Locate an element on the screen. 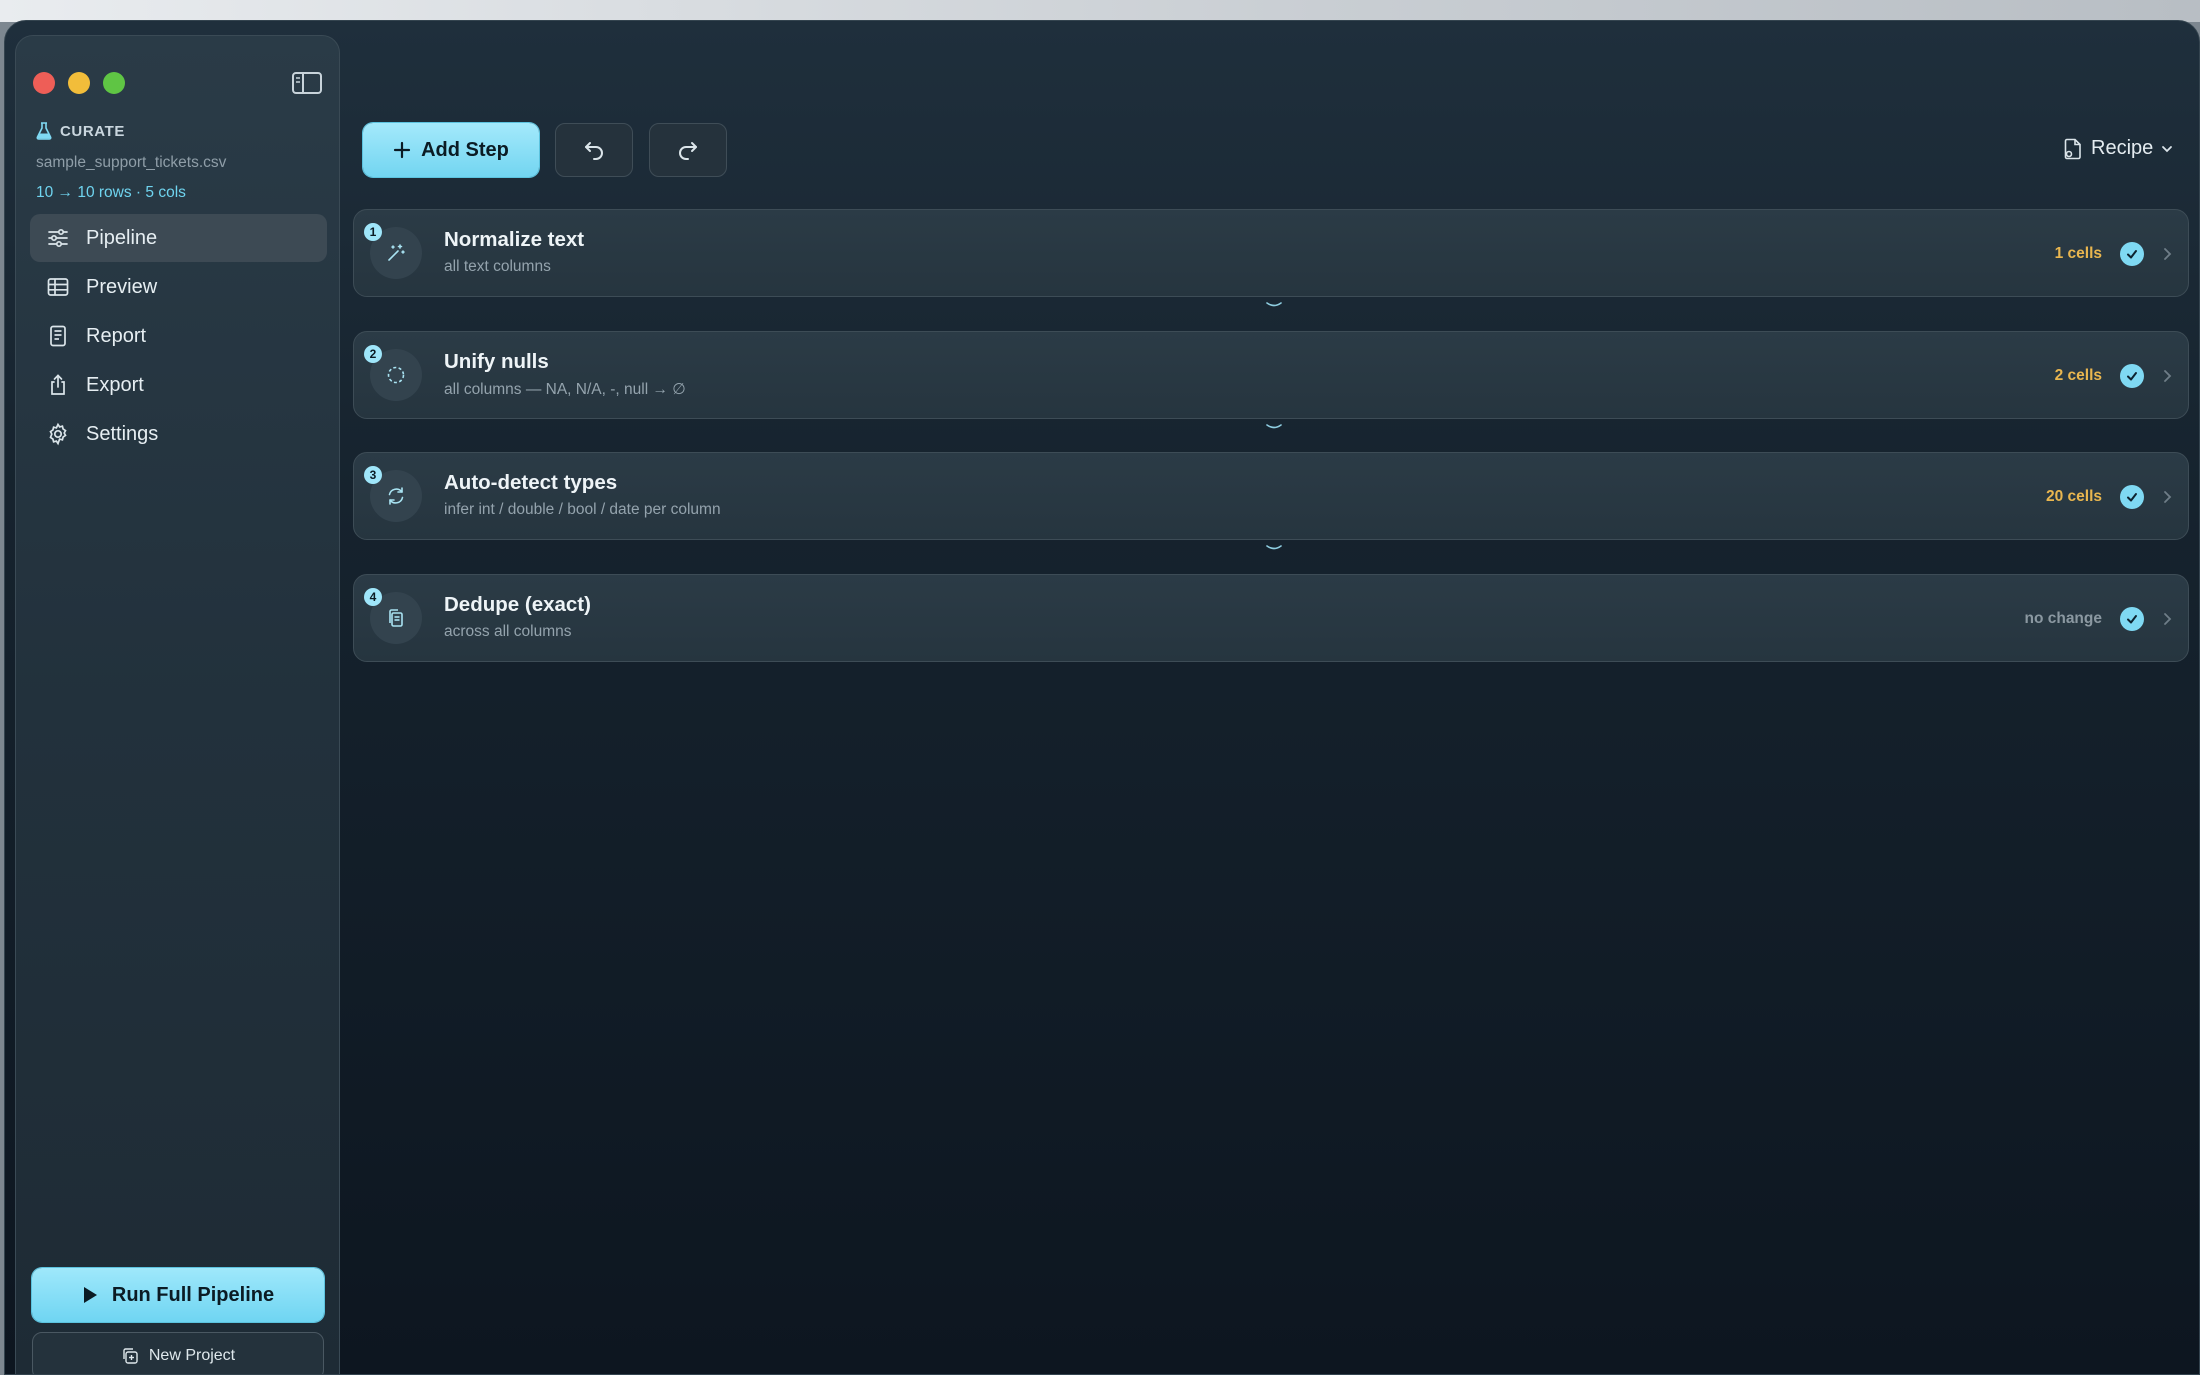 Image resolution: width=2200 pixels, height=1375 pixels. step-title: Unify nulls is located at coordinates (496, 361).